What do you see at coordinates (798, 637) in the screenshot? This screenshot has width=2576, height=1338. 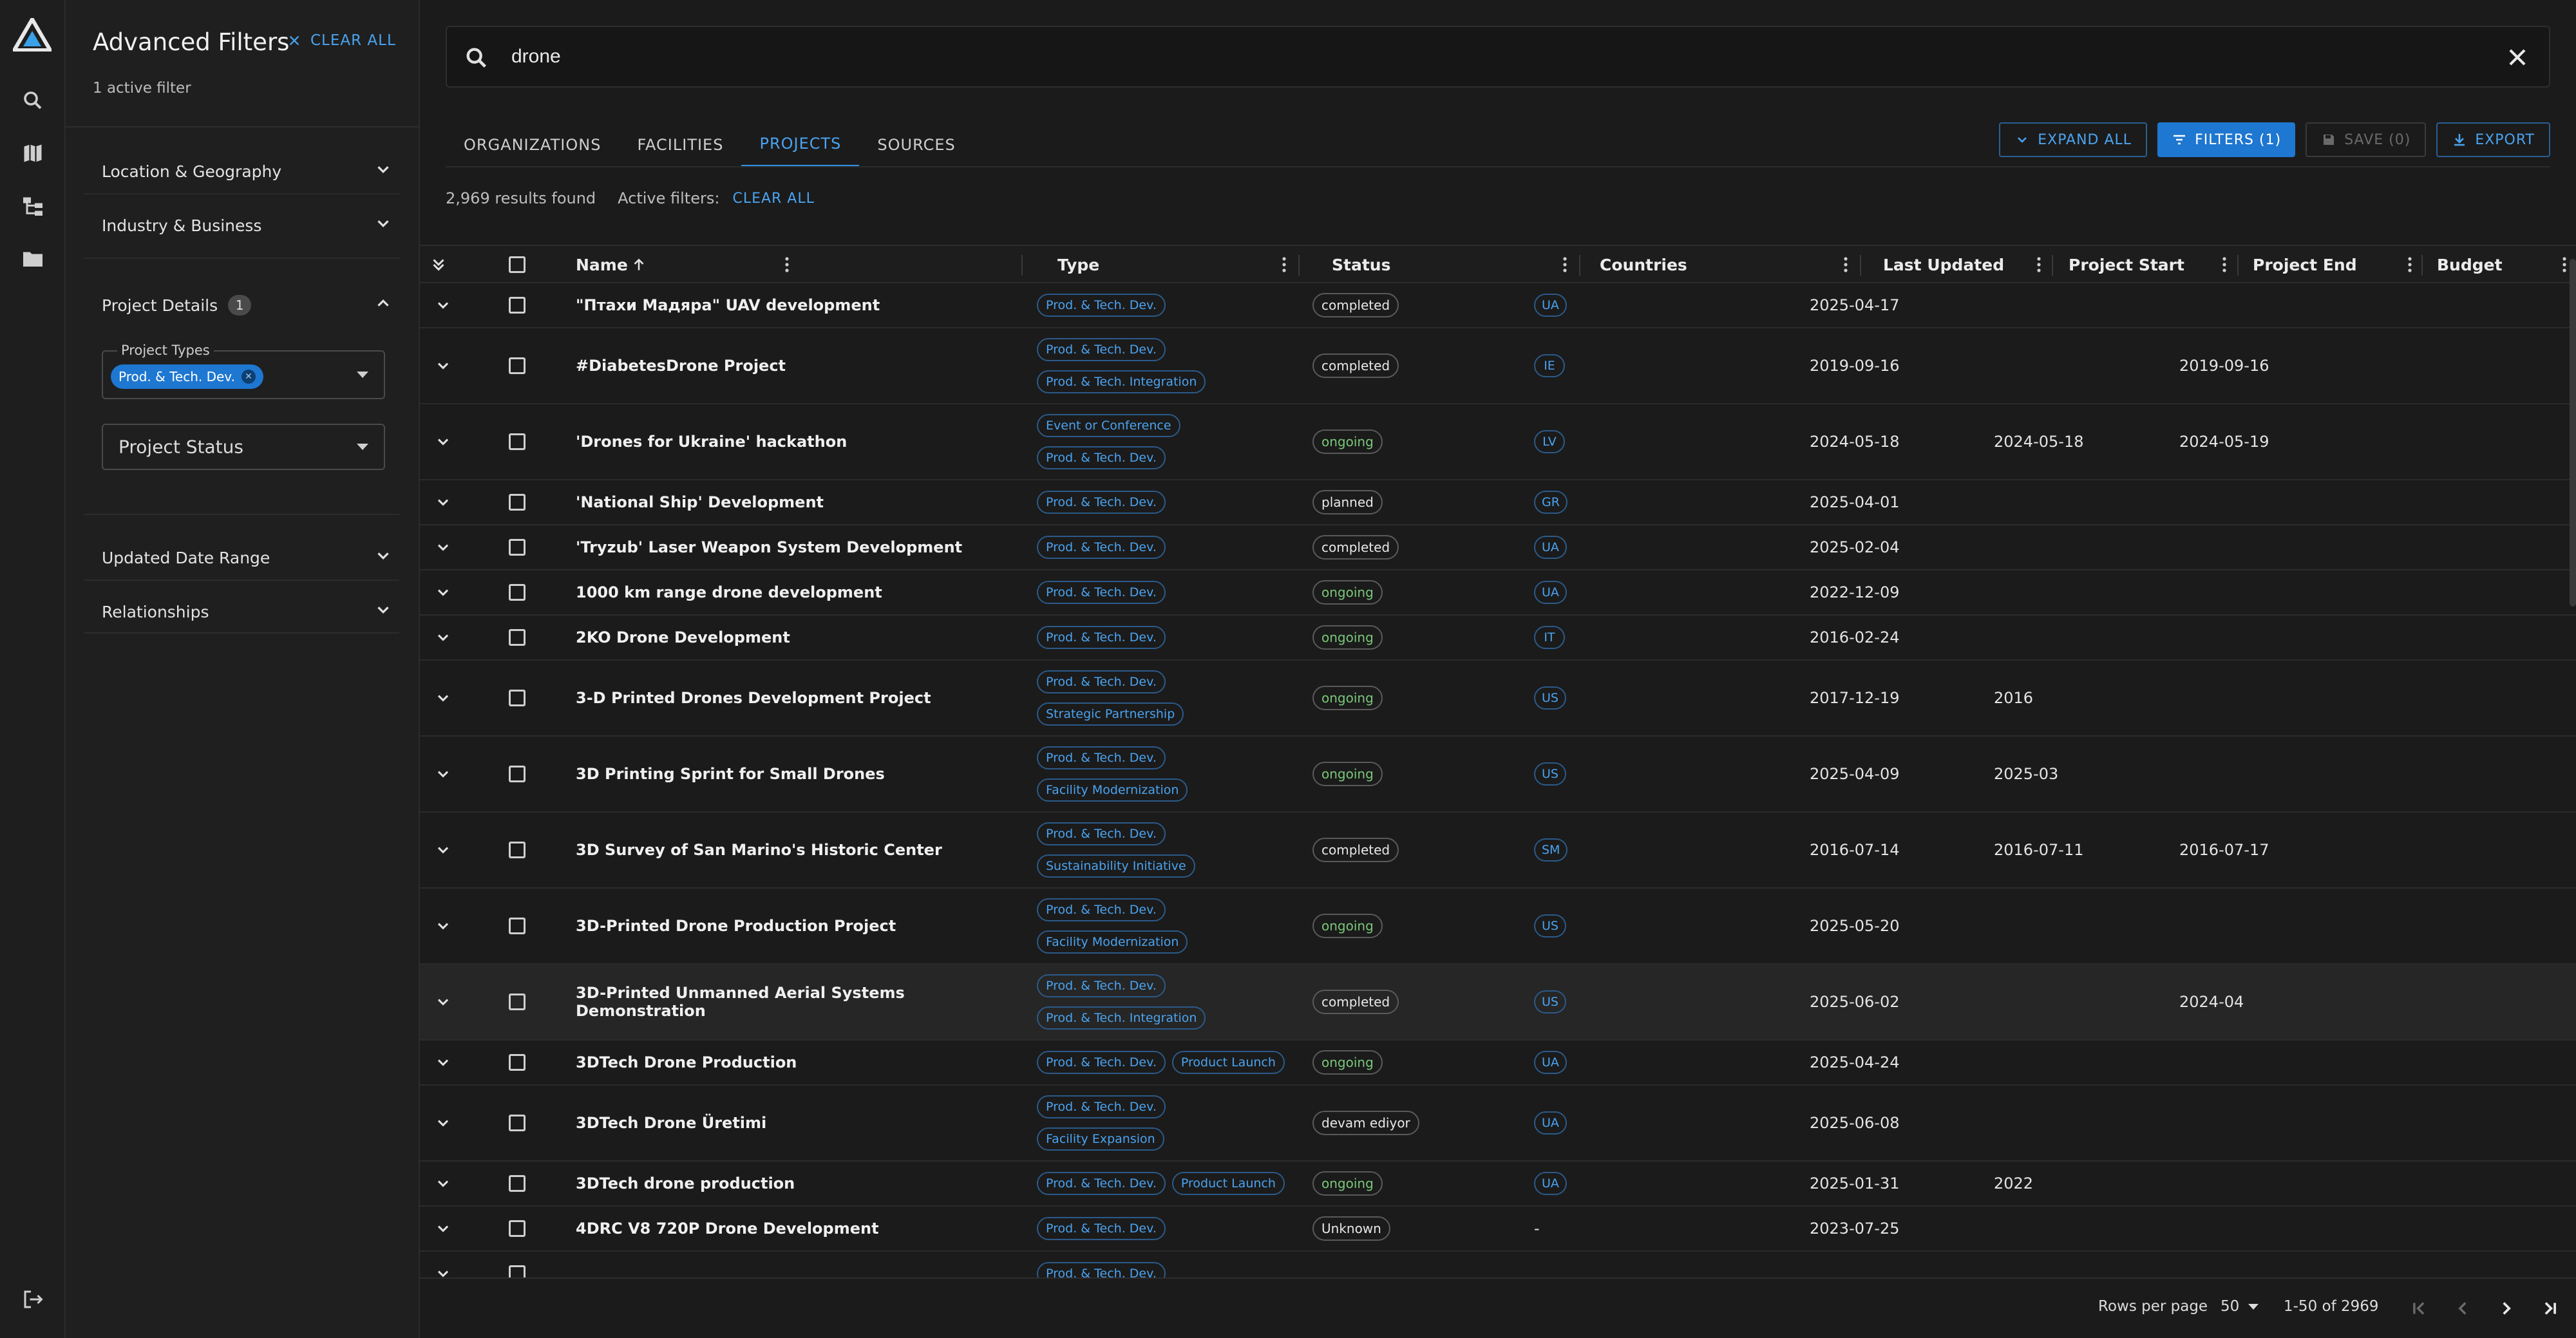 I see `project-name: 2KO Drone Development` at bounding box center [798, 637].